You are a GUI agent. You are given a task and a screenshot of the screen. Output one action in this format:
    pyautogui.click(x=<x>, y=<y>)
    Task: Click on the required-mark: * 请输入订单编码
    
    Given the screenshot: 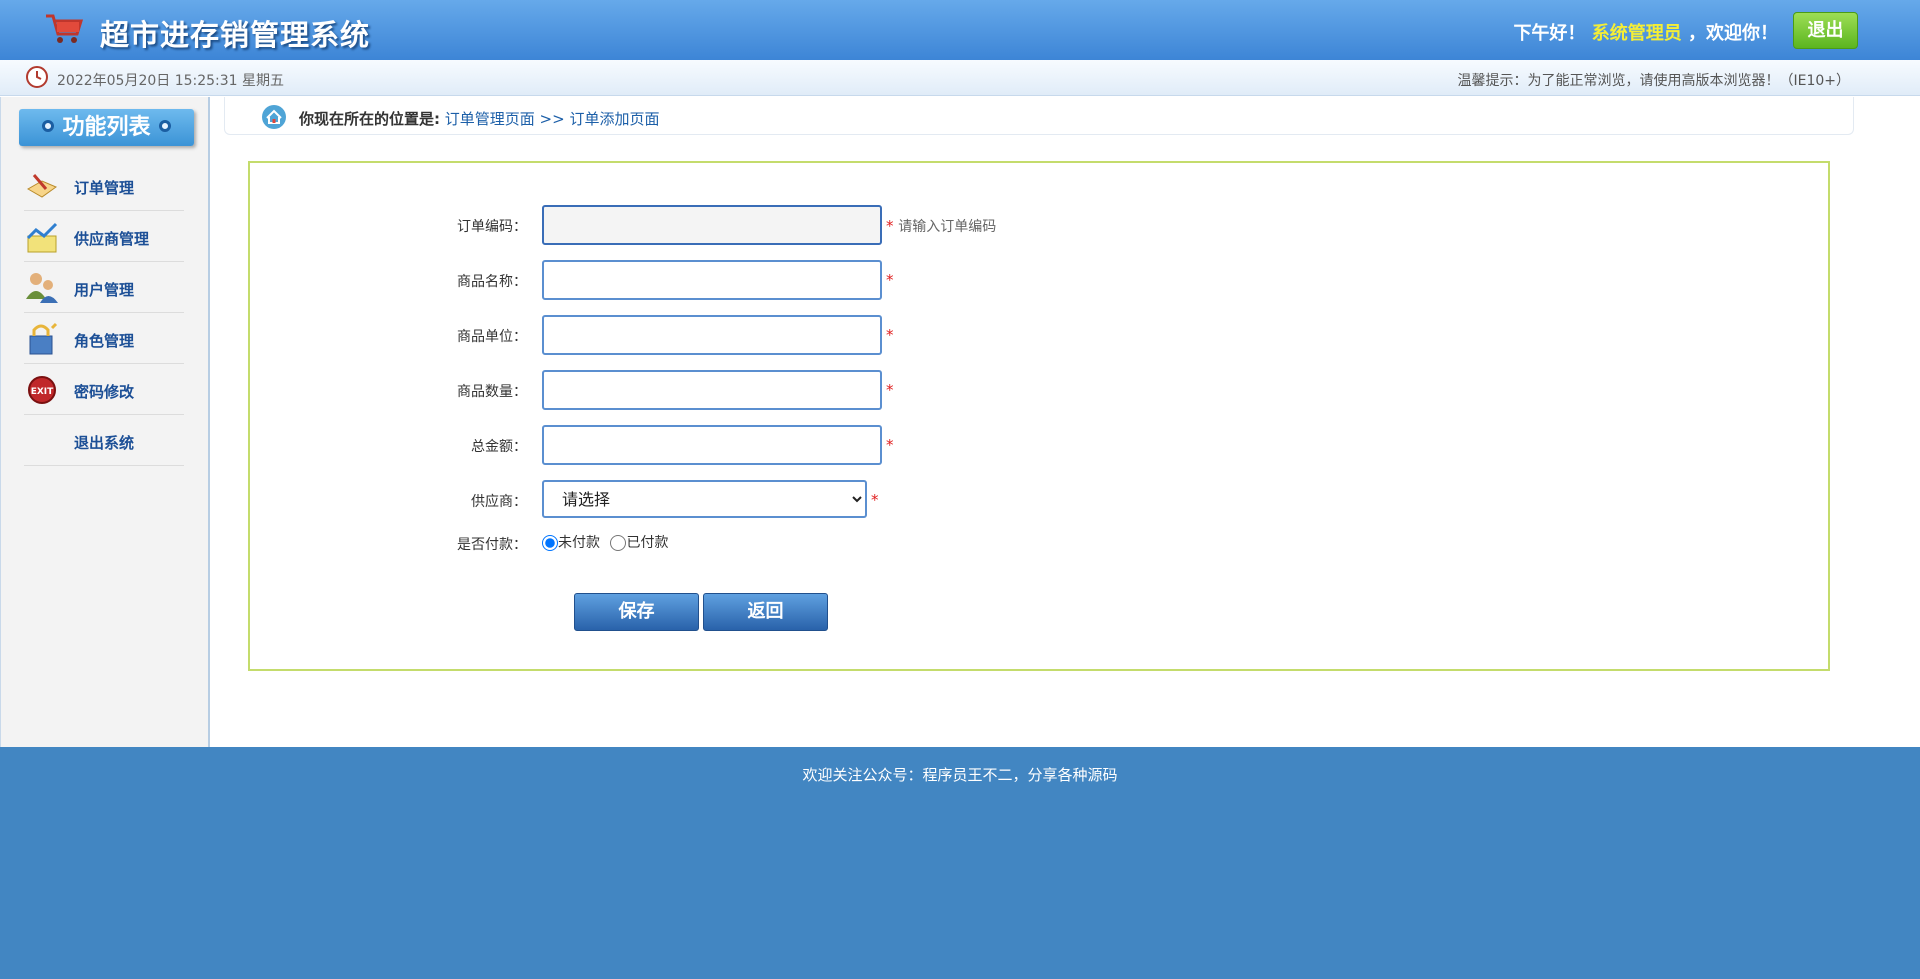 What is the action you would take?
    pyautogui.click(x=941, y=226)
    